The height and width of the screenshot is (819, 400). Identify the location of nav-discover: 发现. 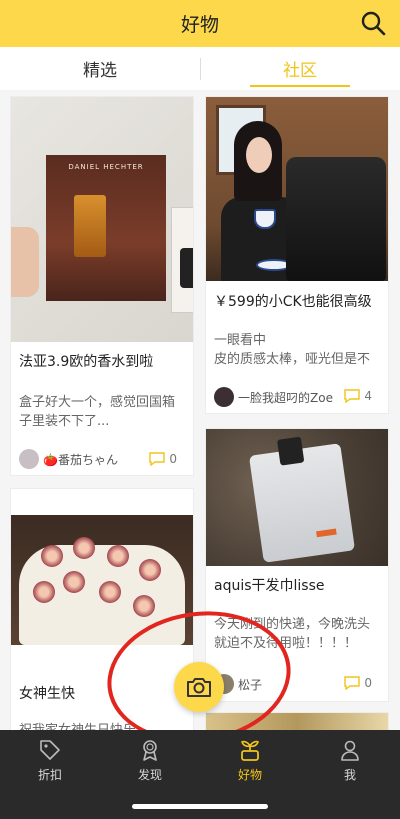
(150, 760).